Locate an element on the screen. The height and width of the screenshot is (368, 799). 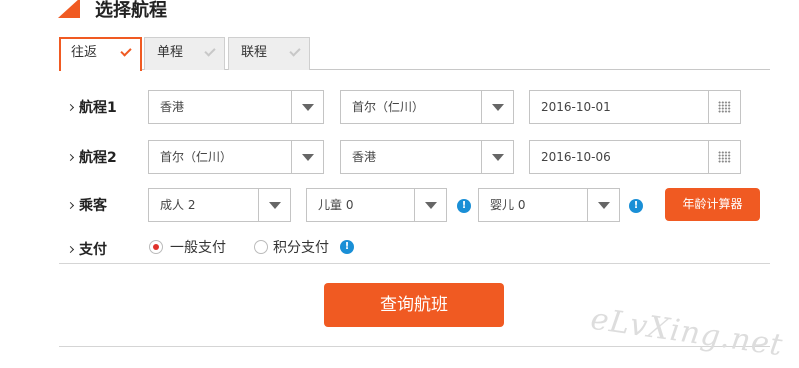
tab-label: 联程 is located at coordinates (254, 52).